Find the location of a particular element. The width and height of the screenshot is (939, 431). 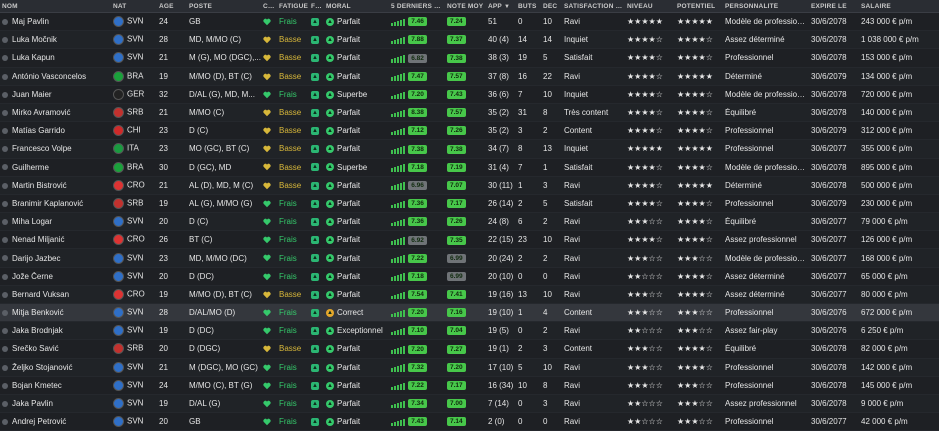

col-niv: NIVEAU is located at coordinates (650, 6).